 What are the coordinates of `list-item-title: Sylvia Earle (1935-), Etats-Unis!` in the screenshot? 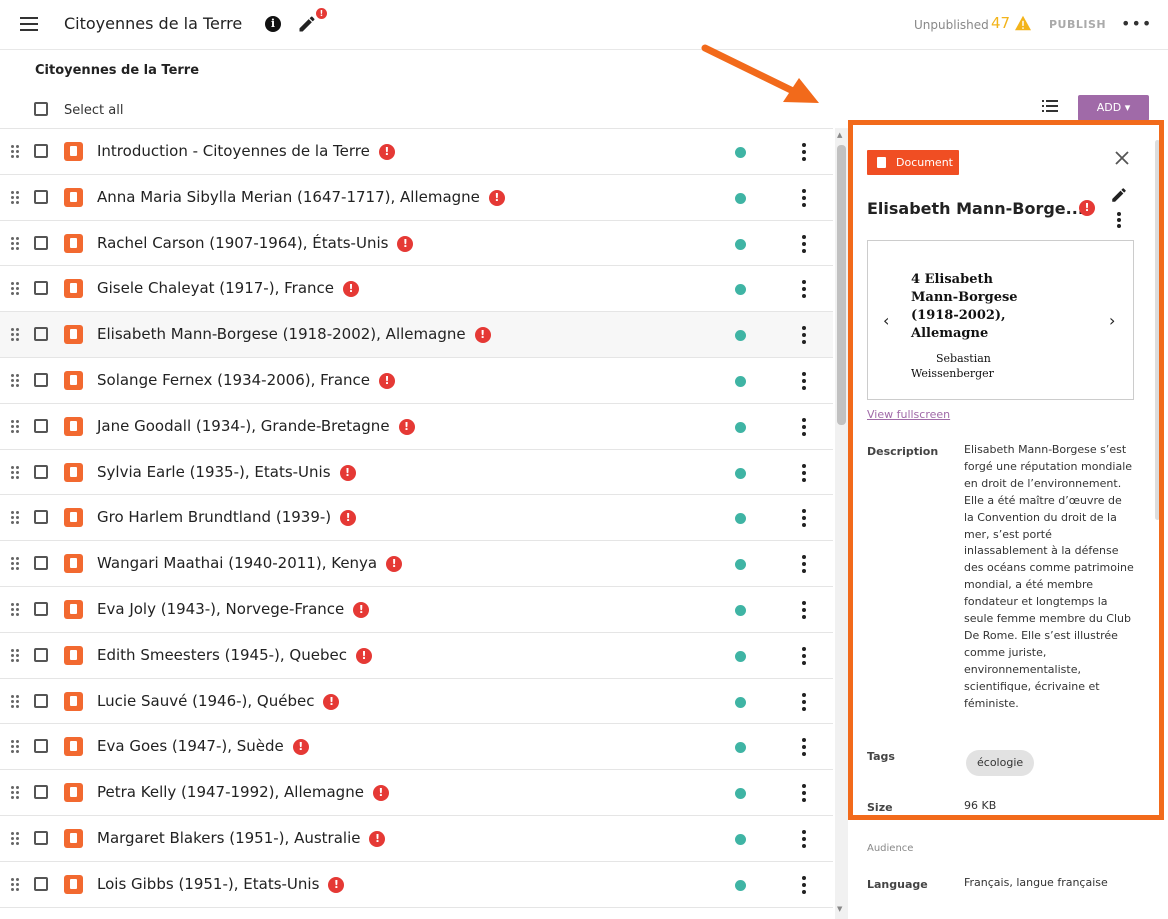 It's located at (226, 472).